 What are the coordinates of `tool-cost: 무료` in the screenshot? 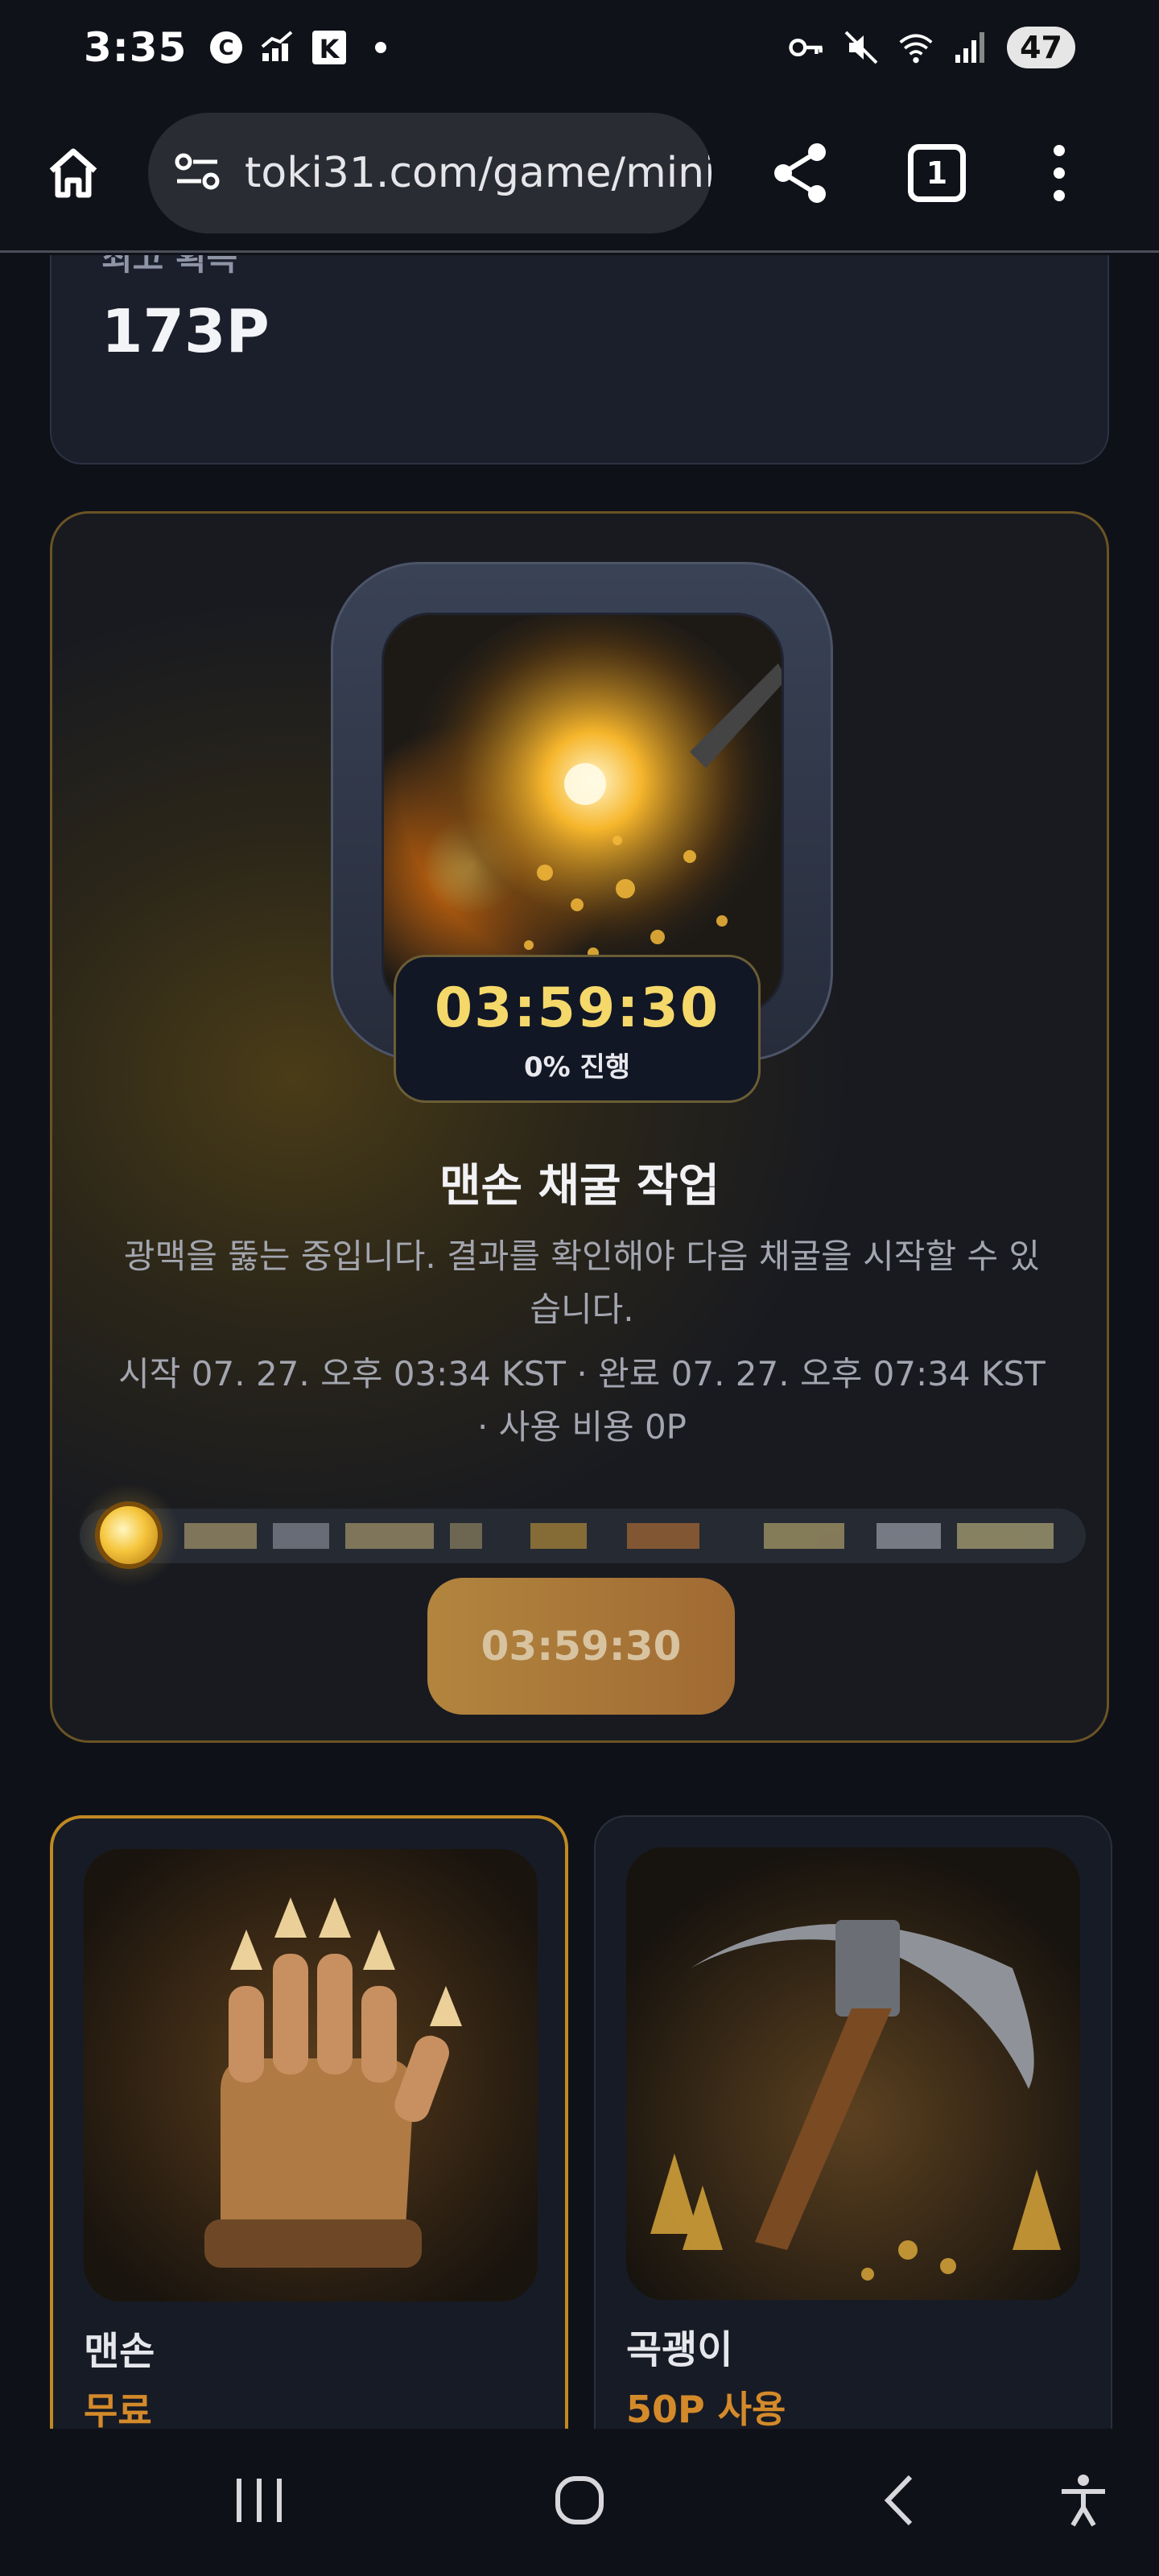 It's located at (118, 2409).